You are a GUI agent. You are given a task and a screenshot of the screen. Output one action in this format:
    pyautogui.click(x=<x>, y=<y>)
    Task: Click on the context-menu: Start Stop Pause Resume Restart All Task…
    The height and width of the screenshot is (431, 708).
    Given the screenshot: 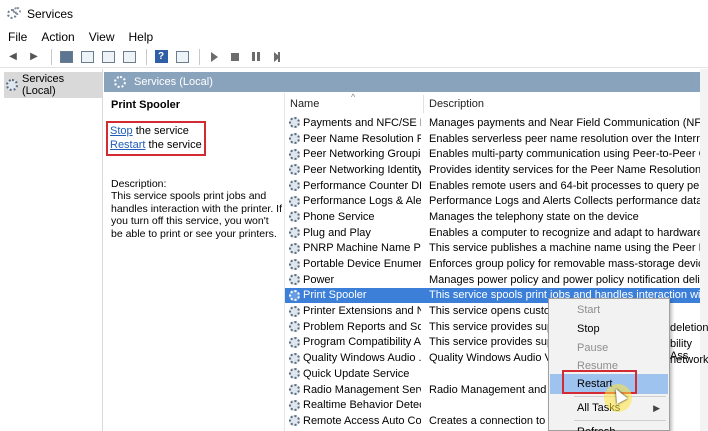 What is the action you would take?
    pyautogui.click(x=609, y=364)
    